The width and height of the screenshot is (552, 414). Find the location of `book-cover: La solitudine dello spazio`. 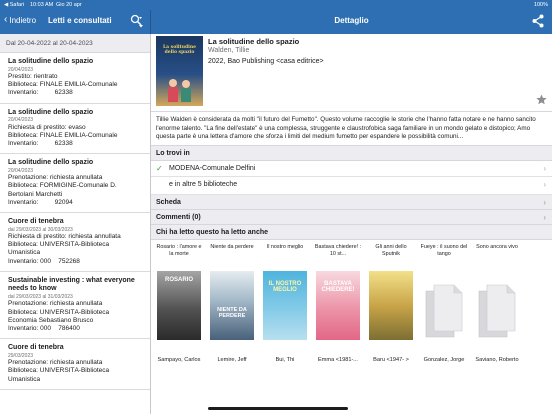

book-cover: La solitudine dello spazio is located at coordinates (179, 71).